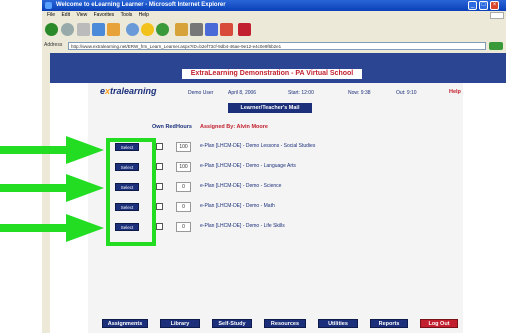  What do you see at coordinates (81, 15) in the screenshot?
I see `menu-view: View` at bounding box center [81, 15].